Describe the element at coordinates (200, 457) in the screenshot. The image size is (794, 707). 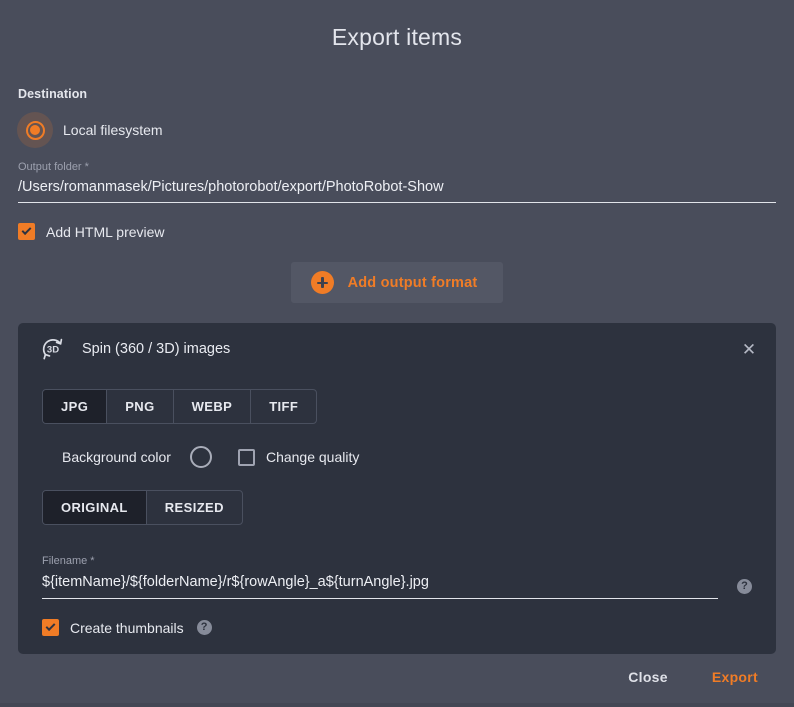
I see `color-swatch-icon` at that location.